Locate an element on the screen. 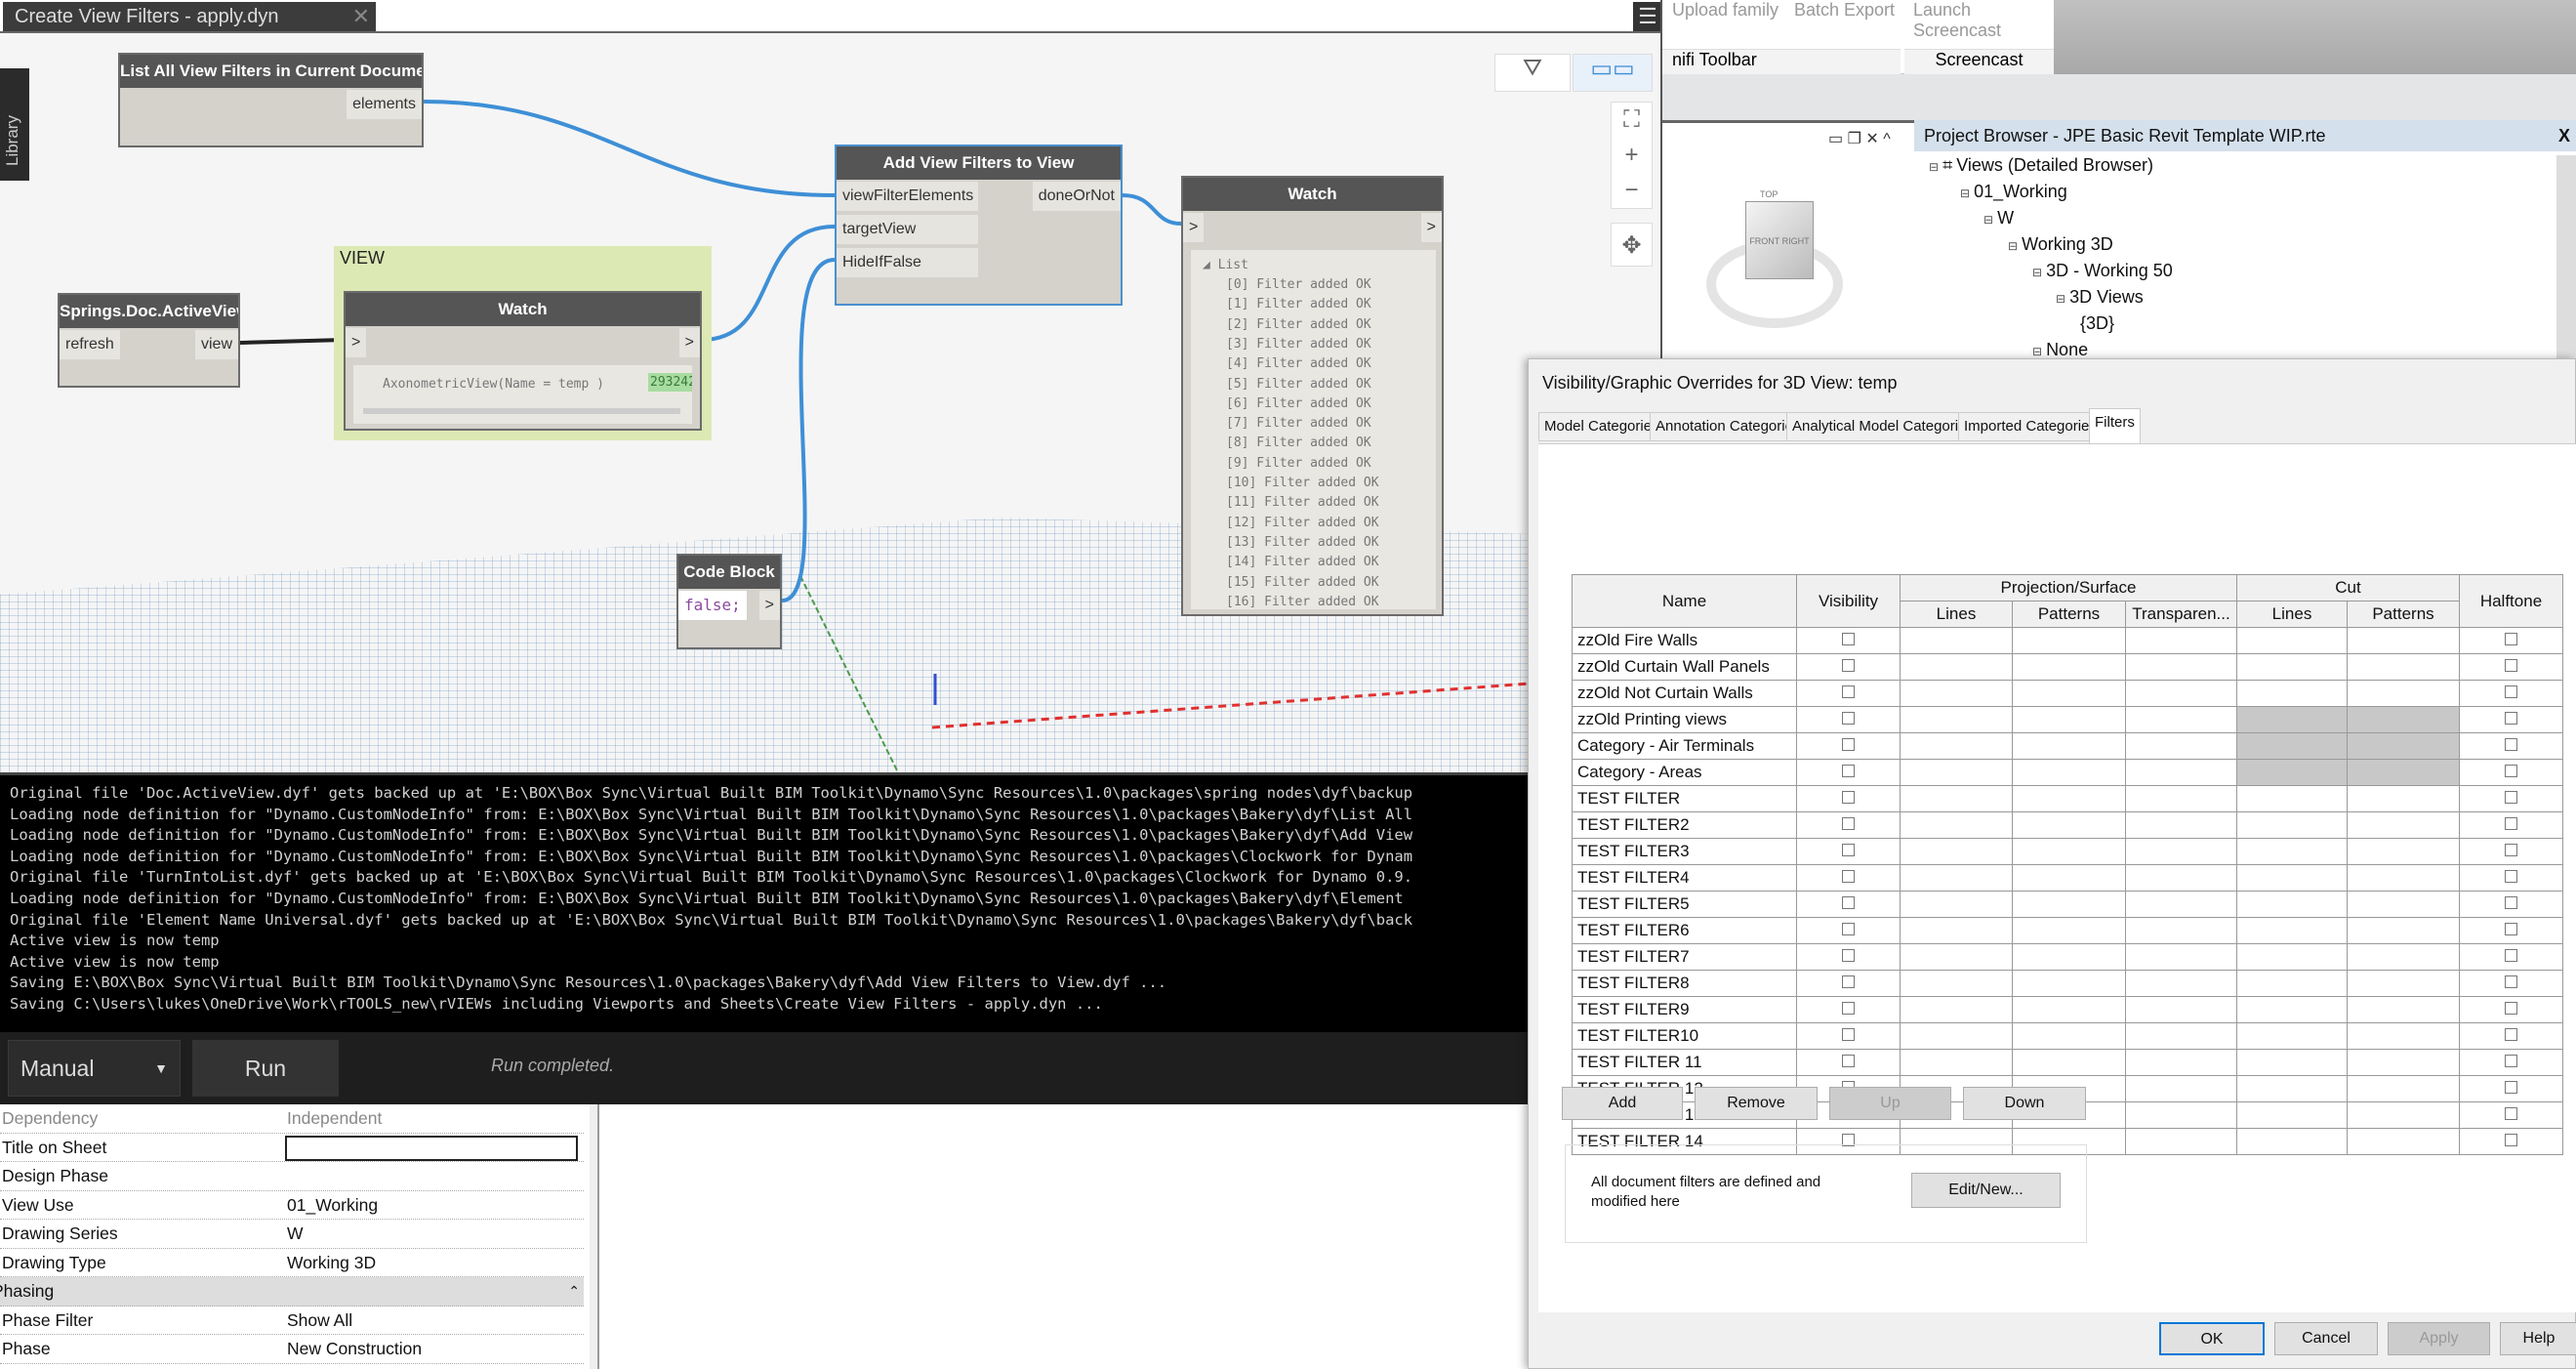  input-port-view-filter-elements: viewFilterElements is located at coordinates (907, 197).